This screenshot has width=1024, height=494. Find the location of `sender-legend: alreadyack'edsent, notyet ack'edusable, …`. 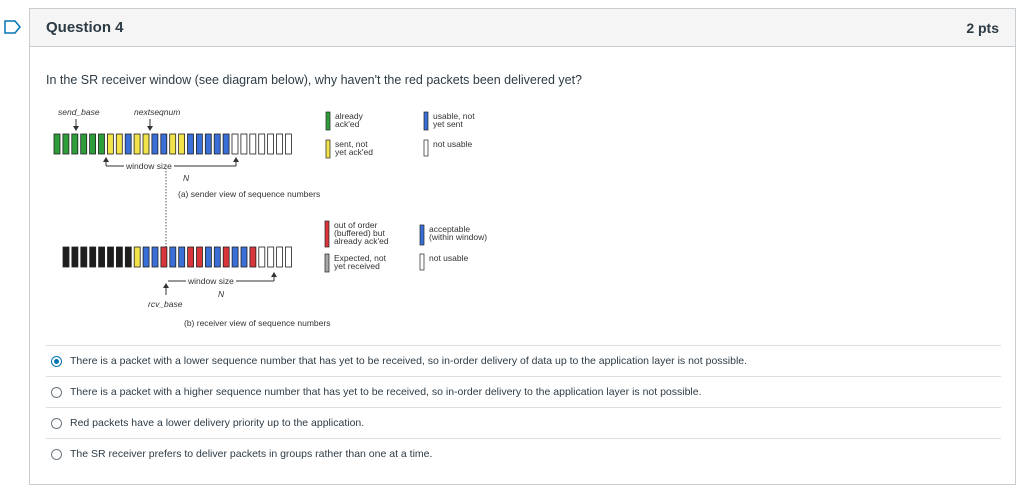

sender-legend: alreadyack'edsent, notyet ack'edusable, … is located at coordinates (400, 135).